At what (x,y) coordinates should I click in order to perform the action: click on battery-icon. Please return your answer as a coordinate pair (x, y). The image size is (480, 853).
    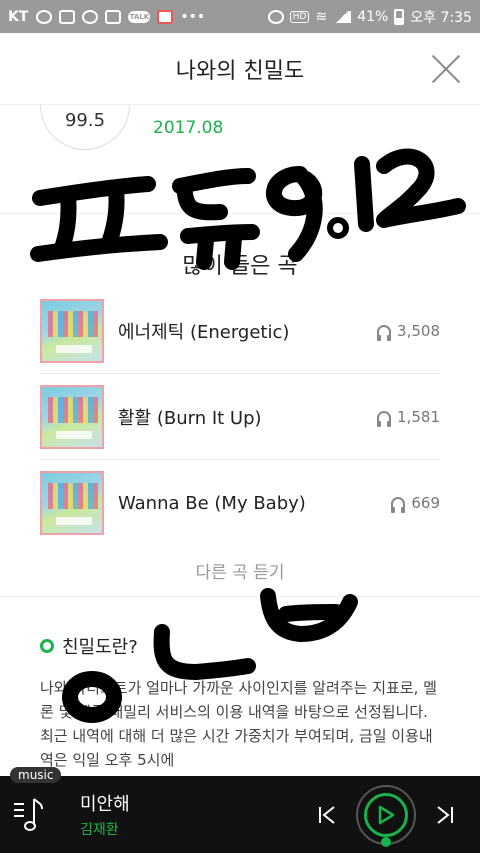
    Looking at the image, I should click on (399, 16).